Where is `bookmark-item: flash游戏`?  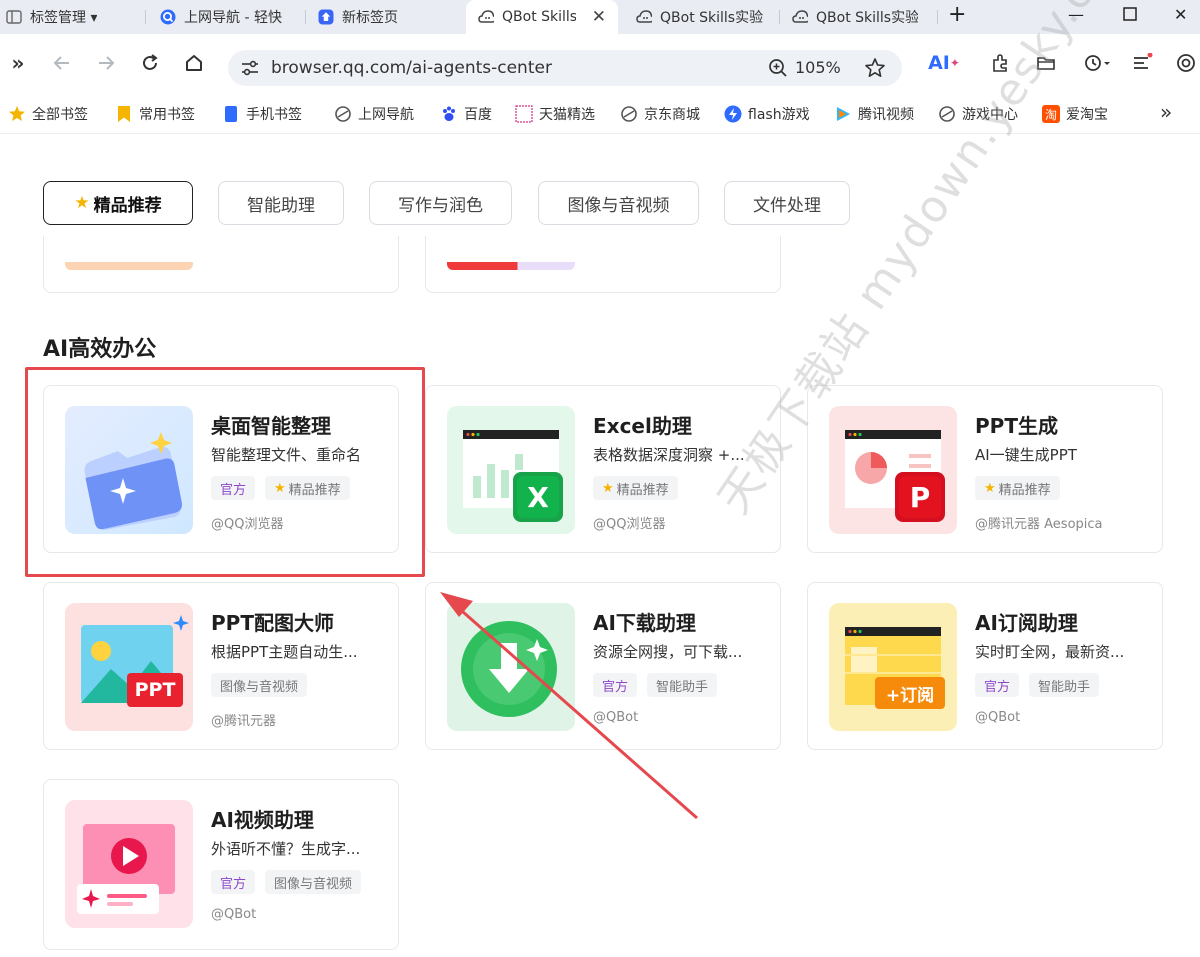
bookmark-item: flash游戏 is located at coordinates (767, 114).